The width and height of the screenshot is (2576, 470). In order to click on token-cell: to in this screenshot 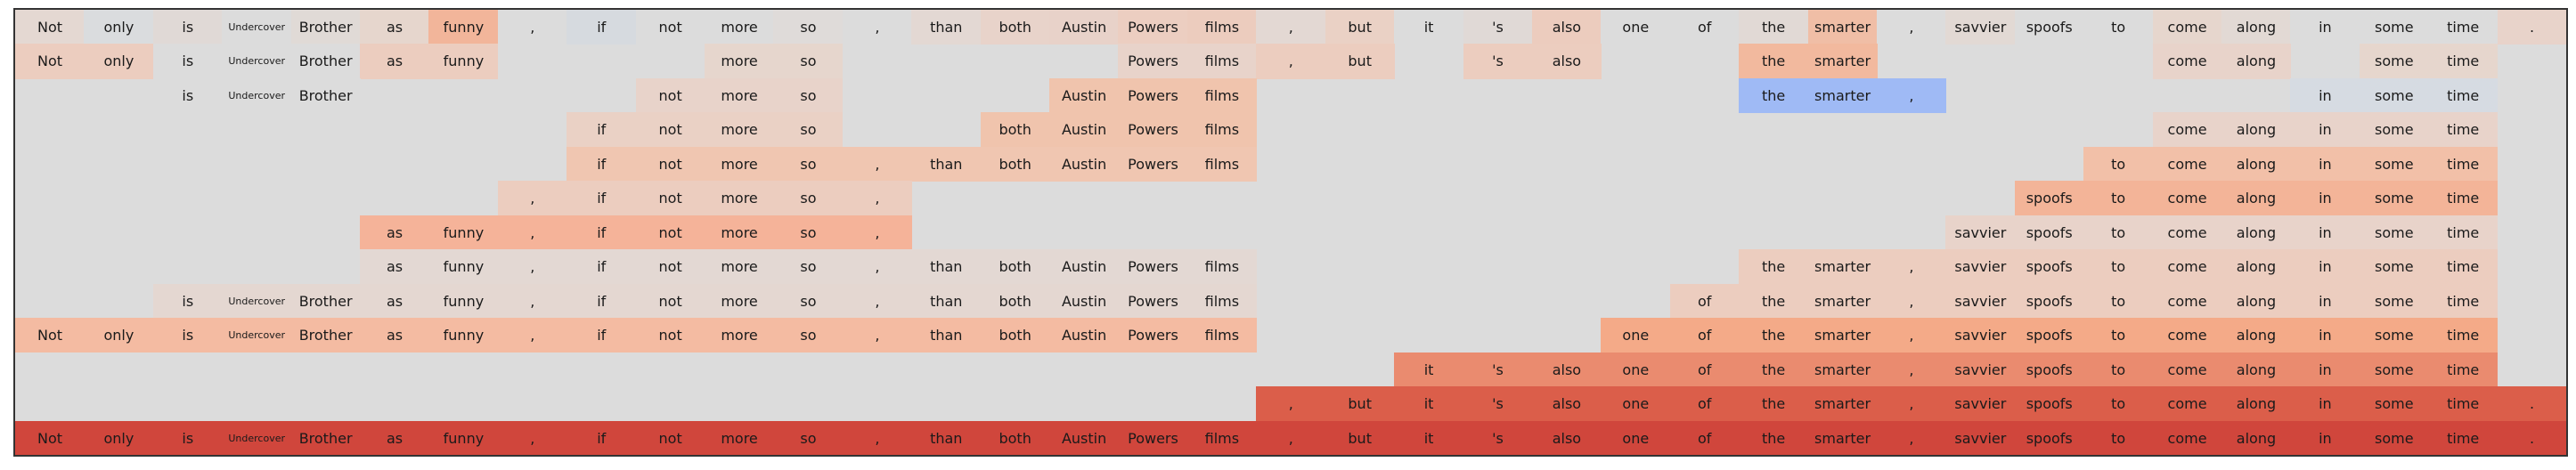, I will do `click(2118, 233)`.